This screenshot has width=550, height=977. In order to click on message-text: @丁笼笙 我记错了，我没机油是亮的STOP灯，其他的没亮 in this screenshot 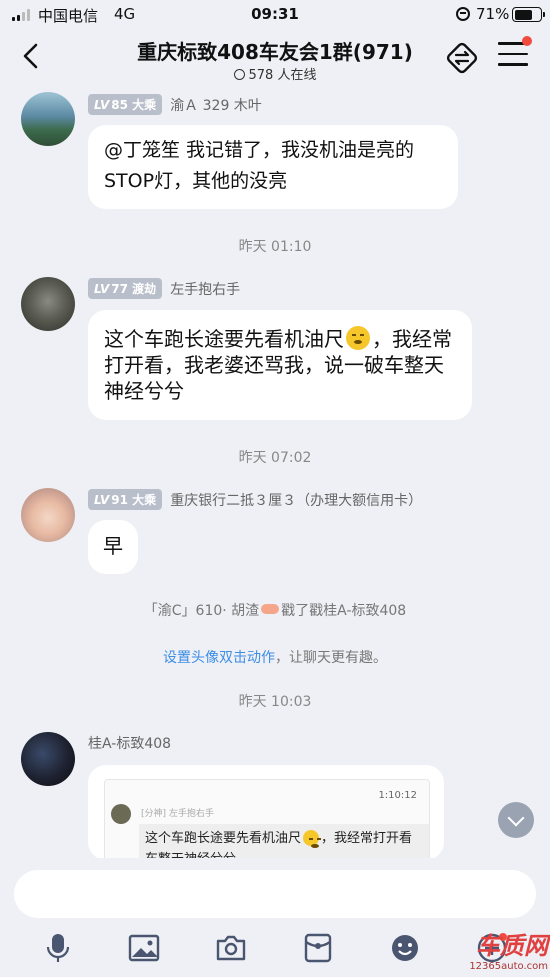, I will do `click(259, 165)`.